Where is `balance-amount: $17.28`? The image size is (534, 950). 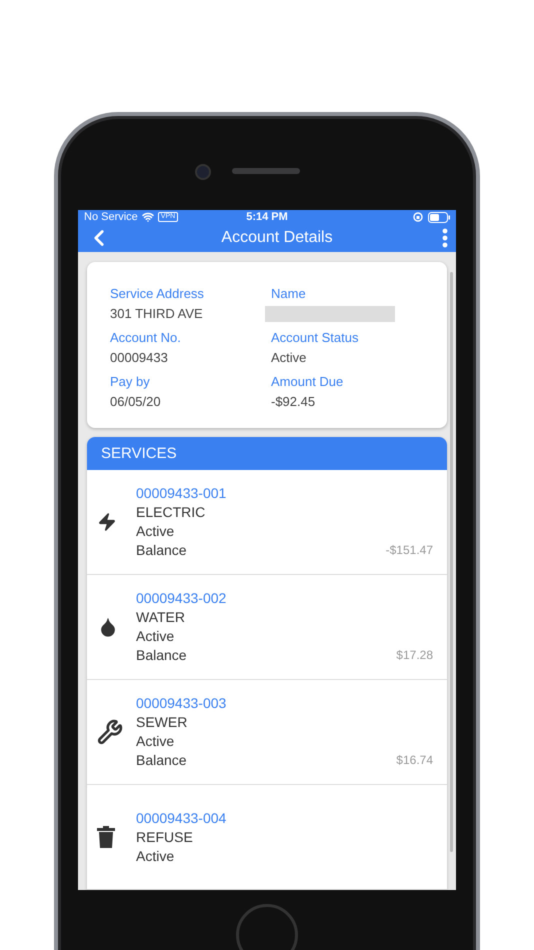 balance-amount: $17.28 is located at coordinates (414, 655).